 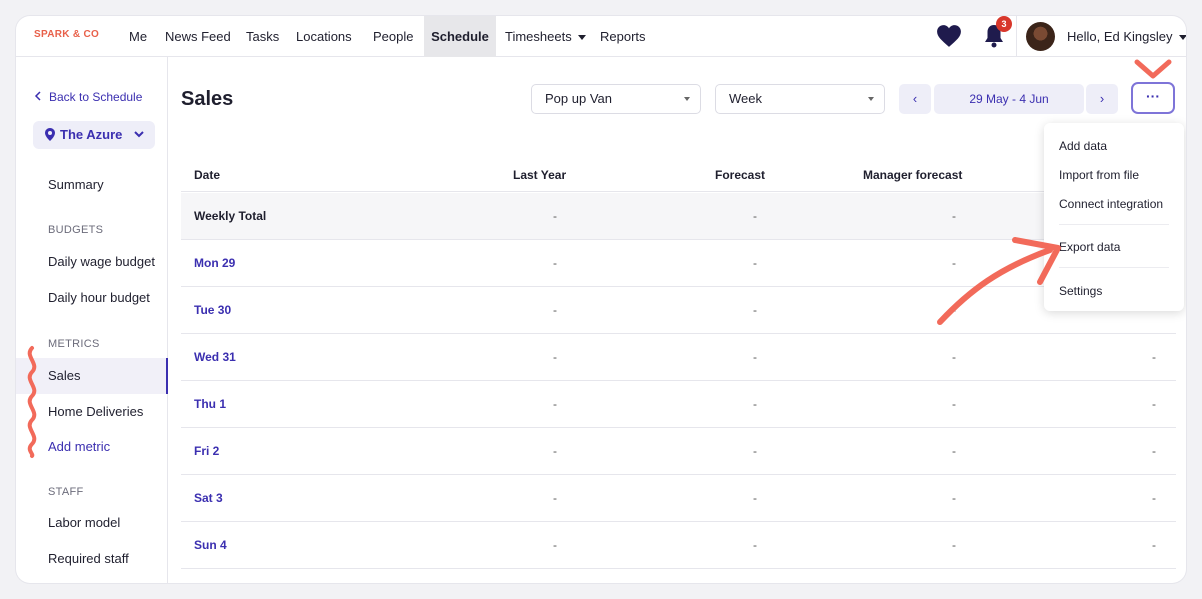 What do you see at coordinates (1080, 291) in the screenshot?
I see `menu-item-settings: Settings` at bounding box center [1080, 291].